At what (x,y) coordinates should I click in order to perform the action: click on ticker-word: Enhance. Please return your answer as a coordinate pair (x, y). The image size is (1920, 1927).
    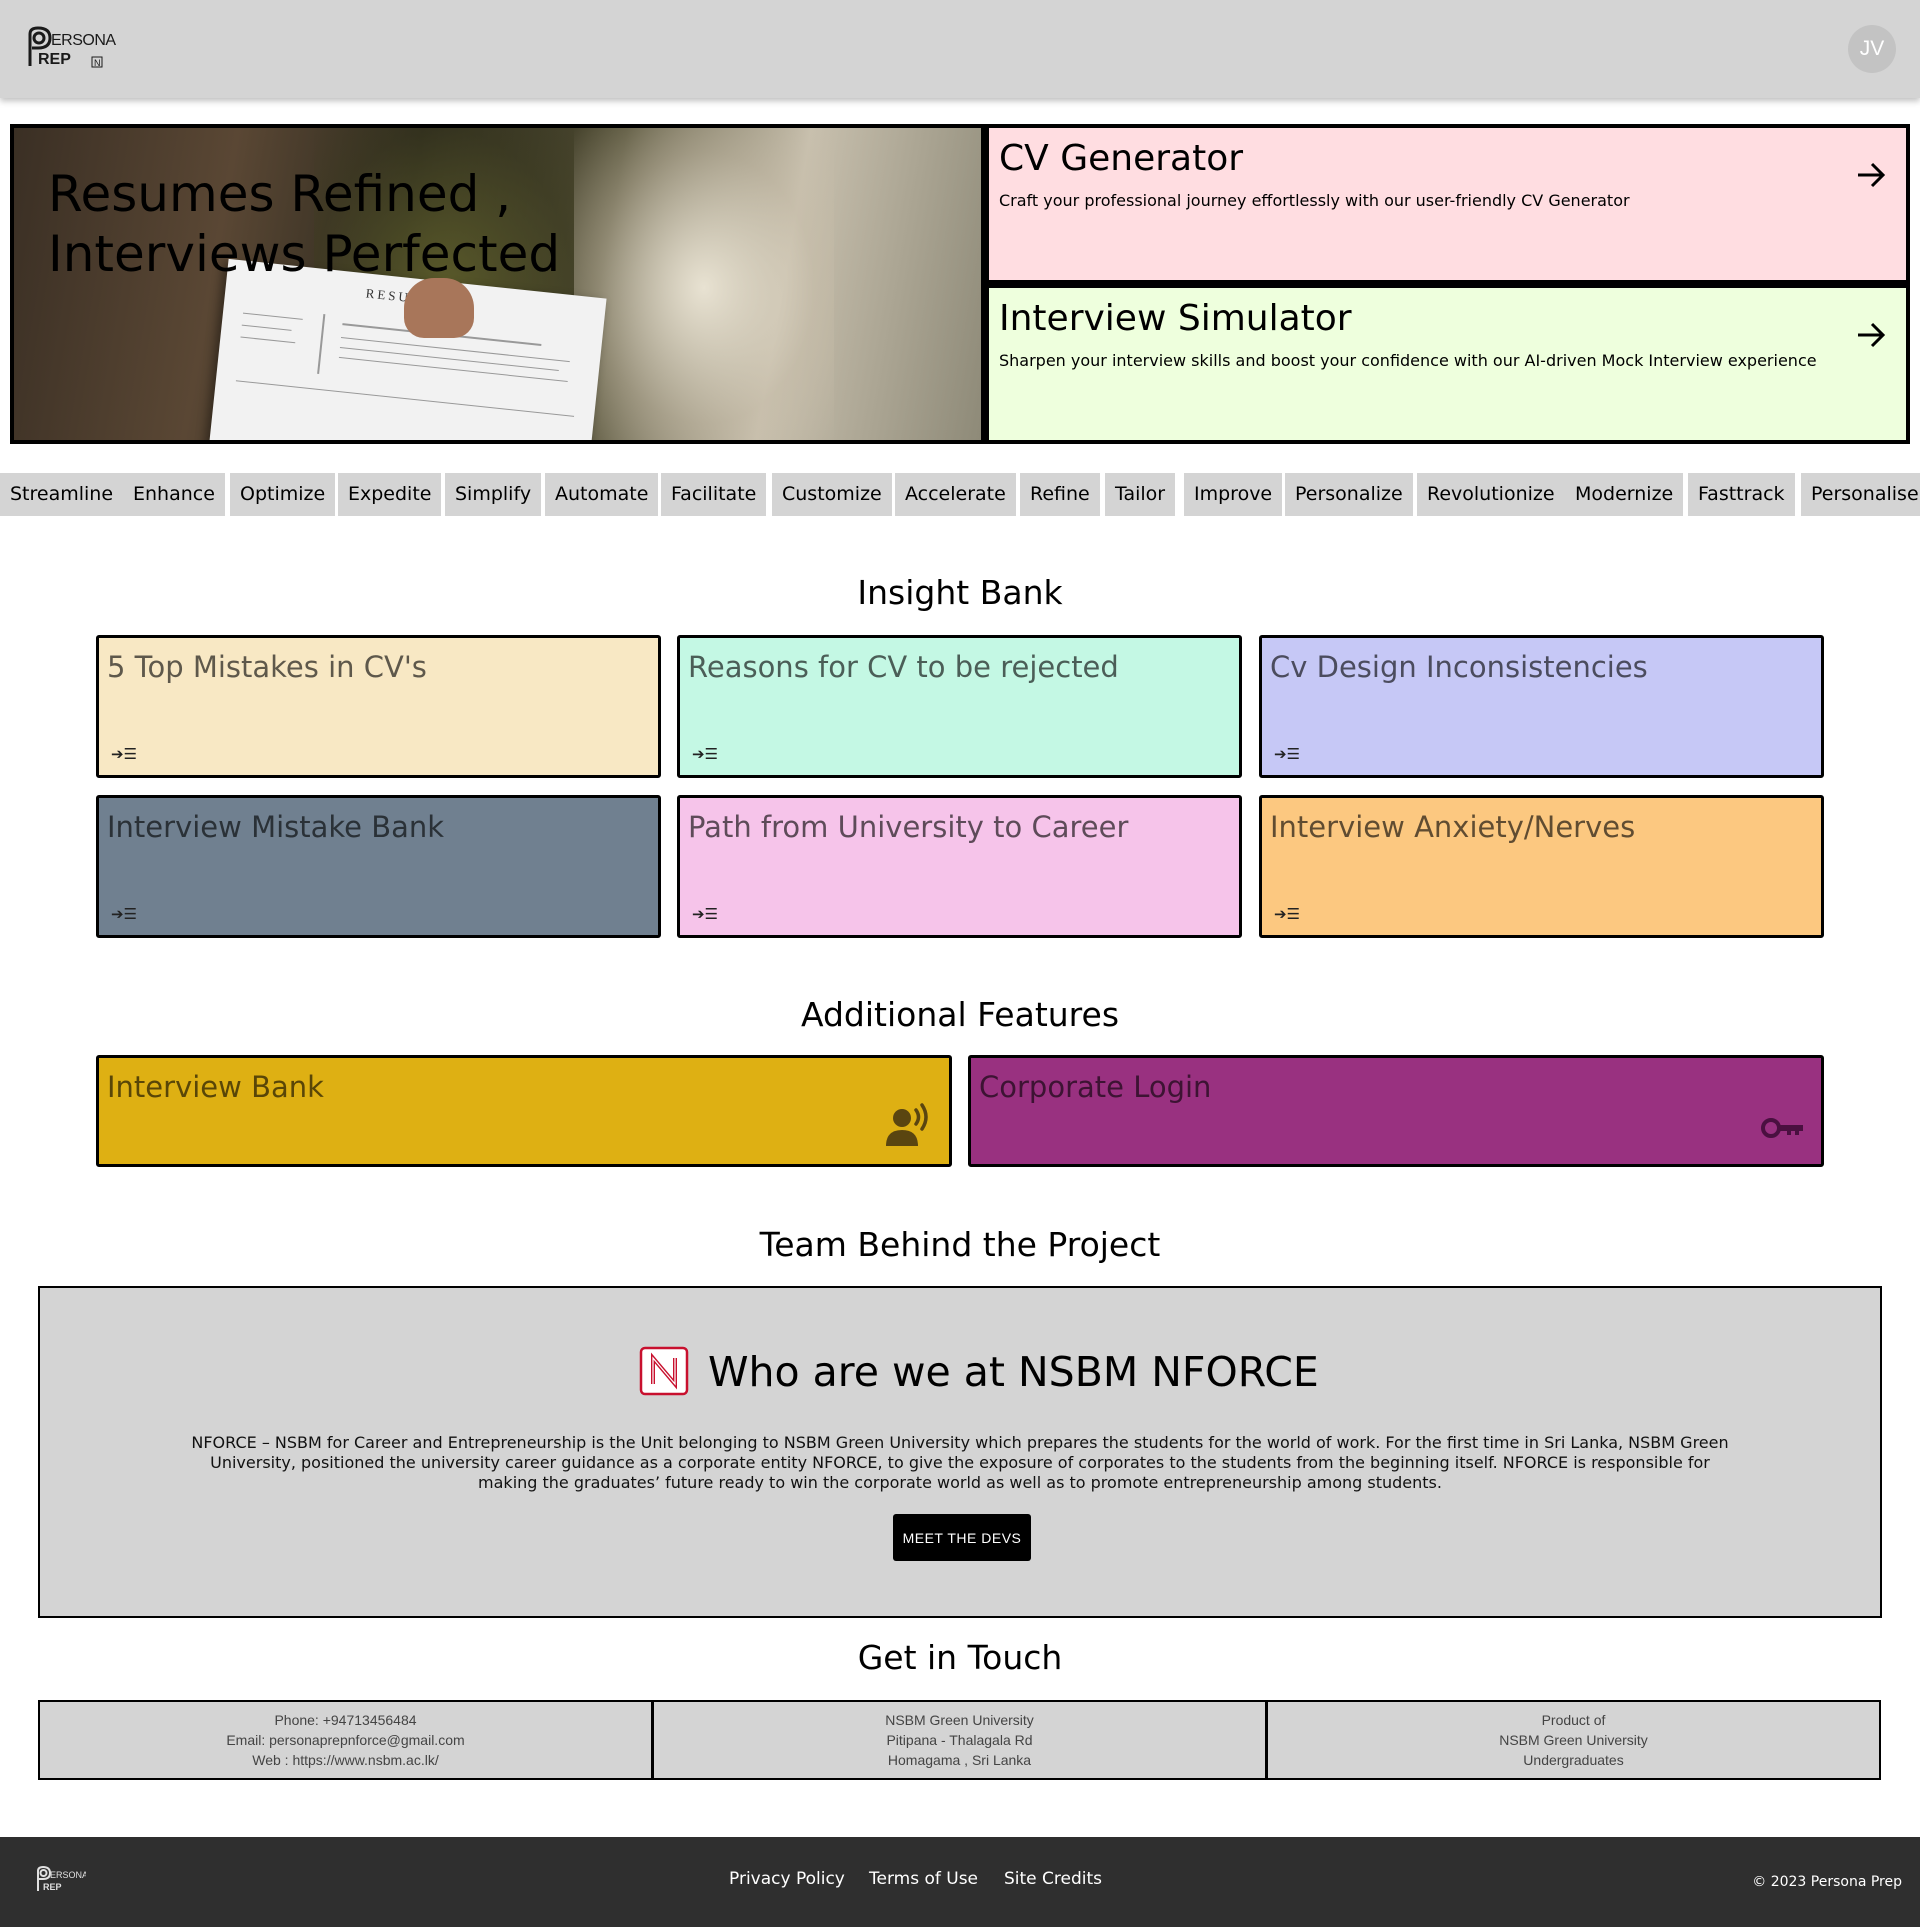
    Looking at the image, I should click on (174, 494).